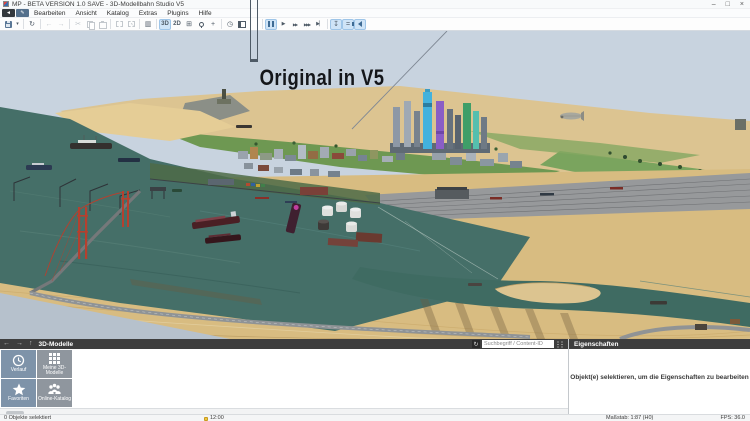 The width and height of the screenshot is (750, 421). What do you see at coordinates (31, 344) in the screenshot?
I see `catalog-up-button: ↑` at bounding box center [31, 344].